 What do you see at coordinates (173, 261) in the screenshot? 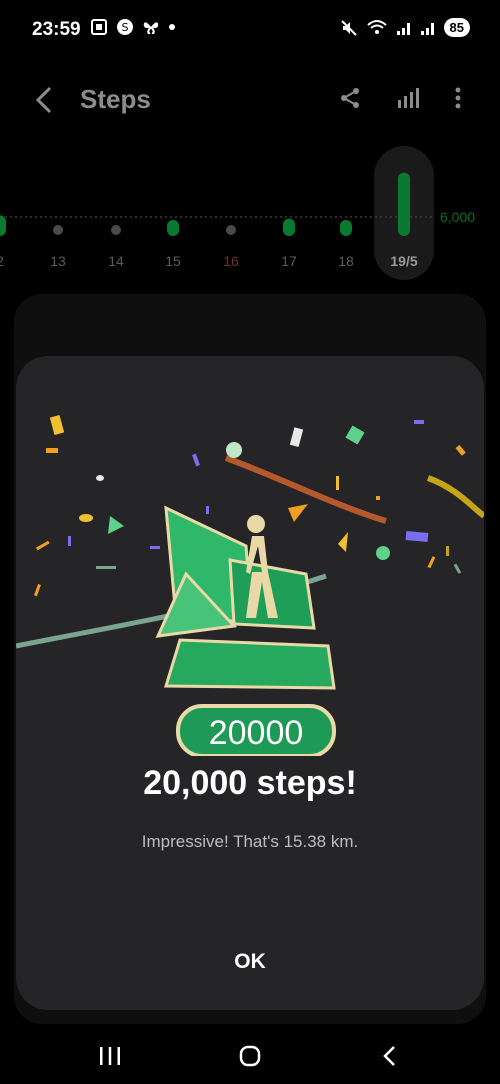
I see `chart-day-label: 15` at bounding box center [173, 261].